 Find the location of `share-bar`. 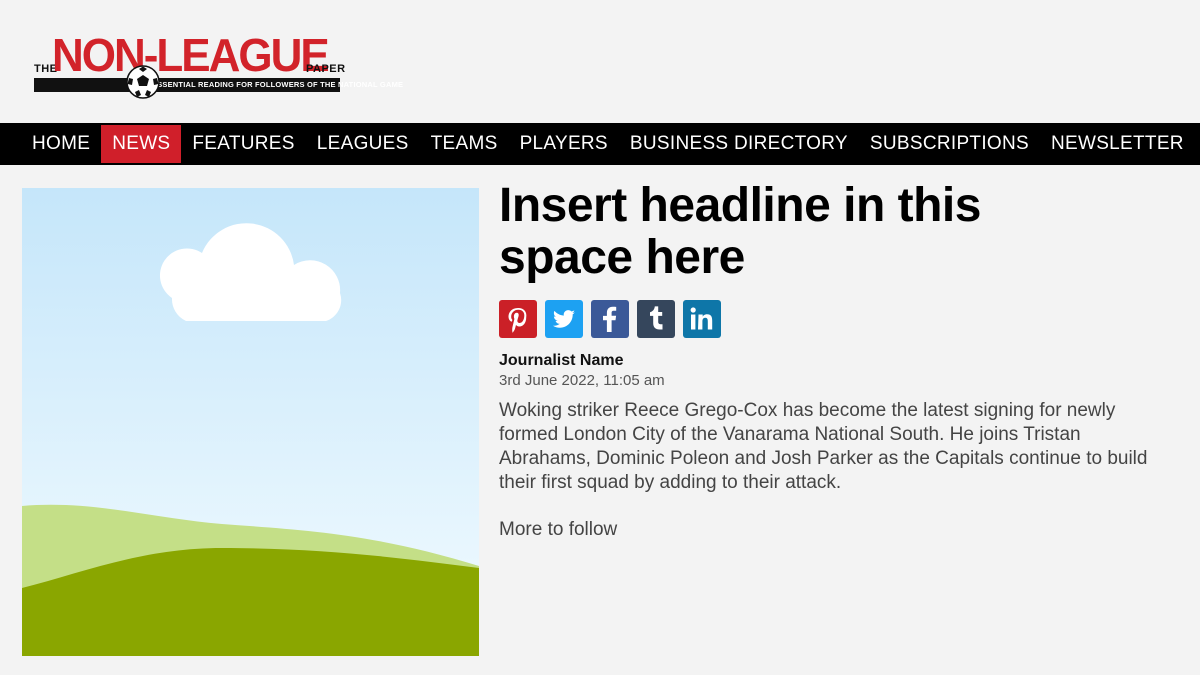

share-bar is located at coordinates (829, 319).